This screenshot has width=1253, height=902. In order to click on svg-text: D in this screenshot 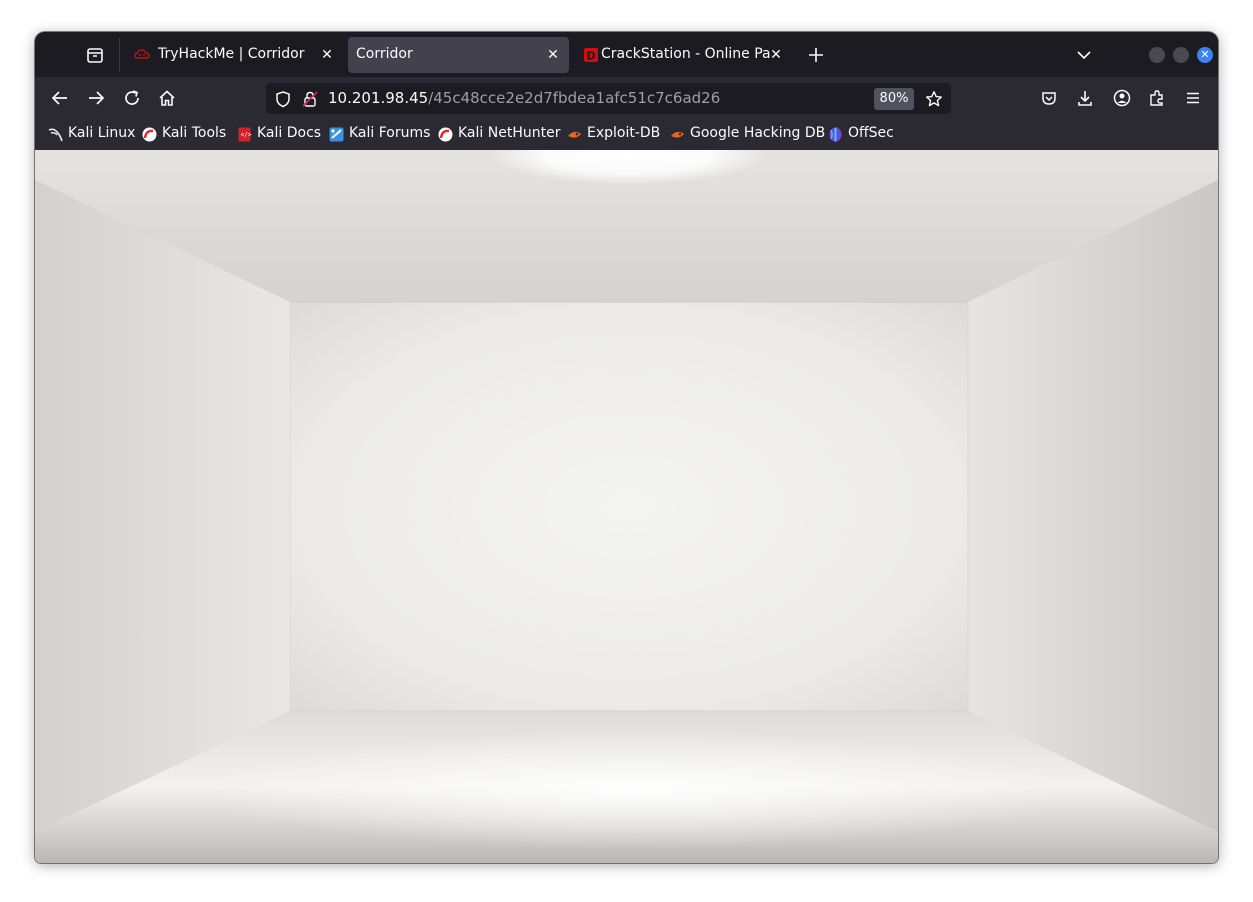, I will do `click(591, 56)`.